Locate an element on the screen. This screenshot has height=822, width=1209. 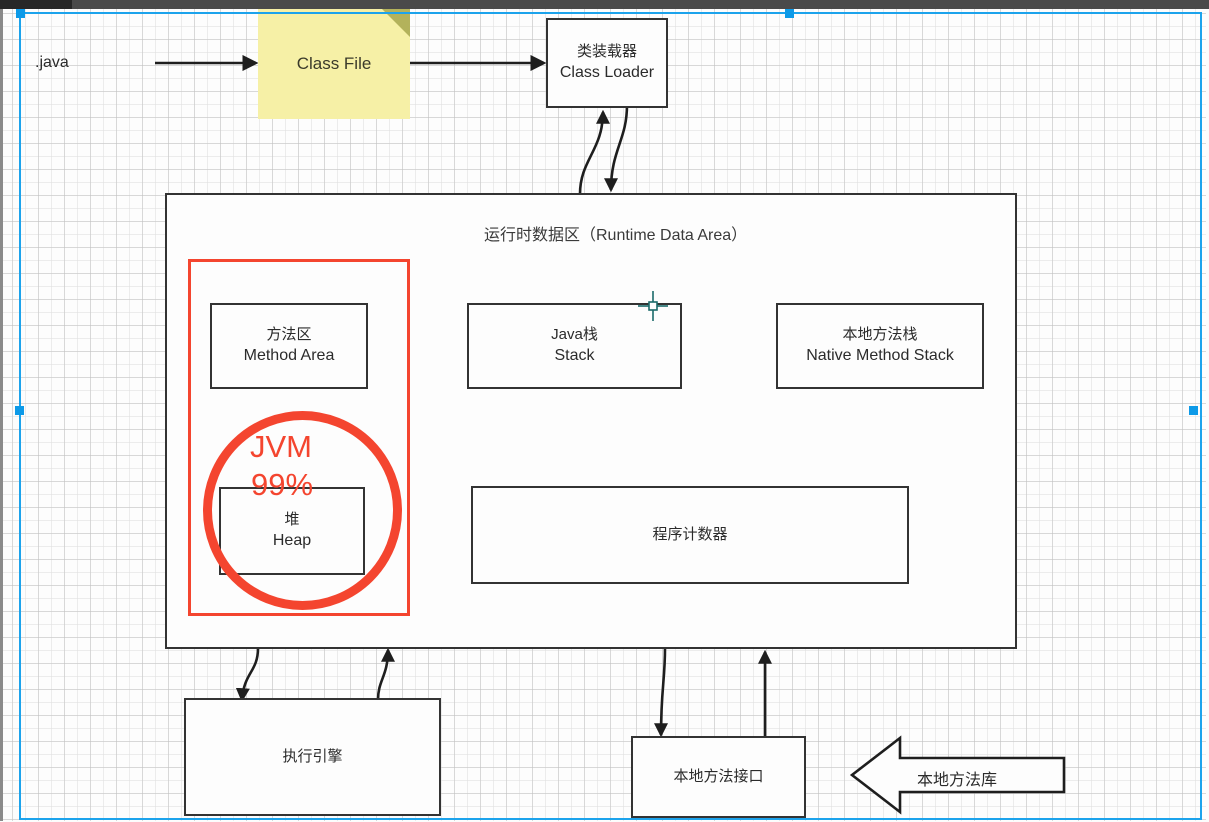
node-native-method-stack: 本地方法栈 Native Method Stack is located at coordinates (880, 346).